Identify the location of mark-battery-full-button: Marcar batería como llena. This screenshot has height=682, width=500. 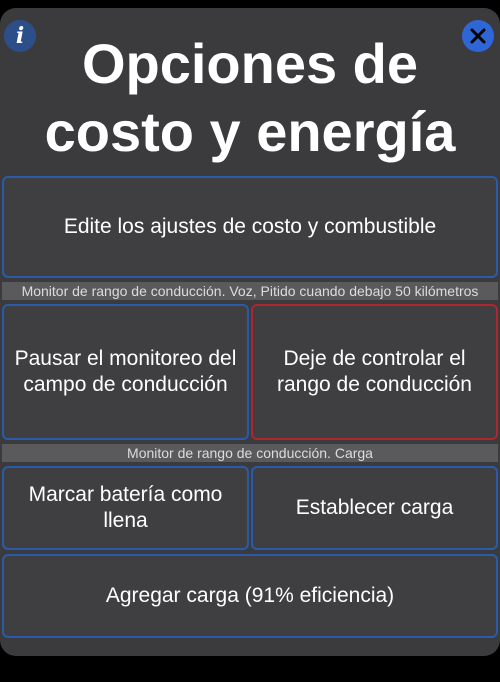
(125, 508).